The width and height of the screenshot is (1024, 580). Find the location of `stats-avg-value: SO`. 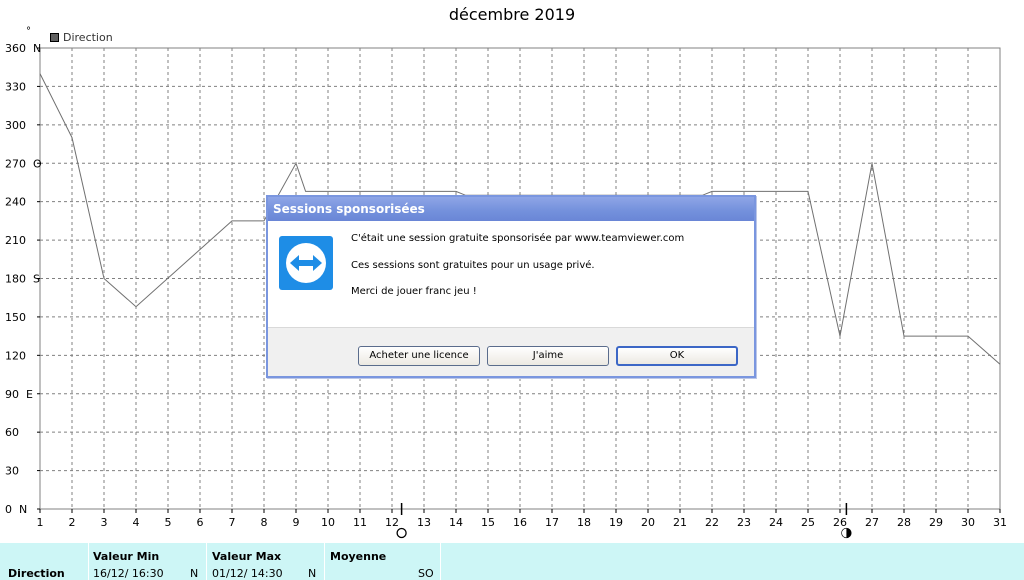

stats-avg-value: SO is located at coordinates (426, 573).